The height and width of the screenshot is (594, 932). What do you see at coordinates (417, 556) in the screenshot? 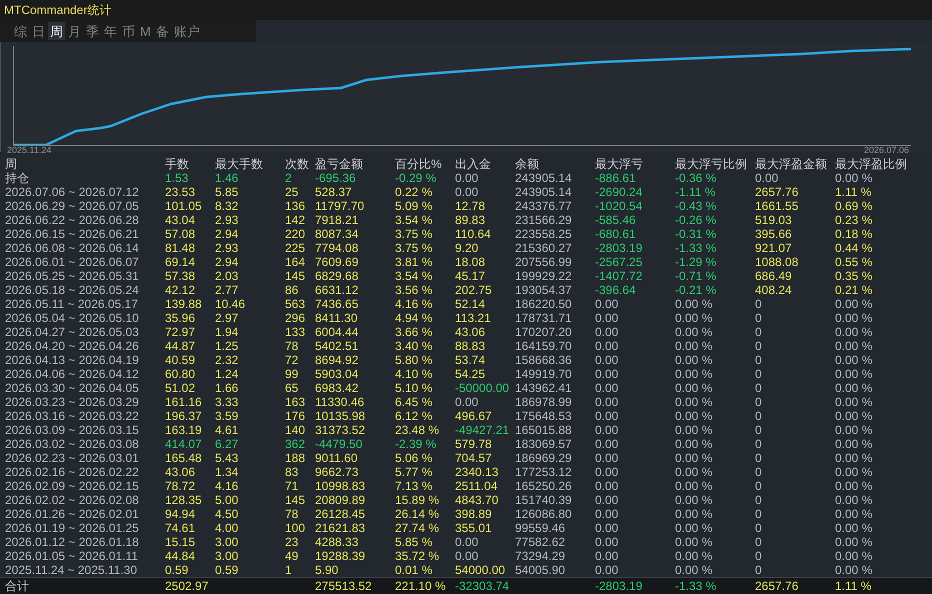
I see `table-cell: 35.72 %` at bounding box center [417, 556].